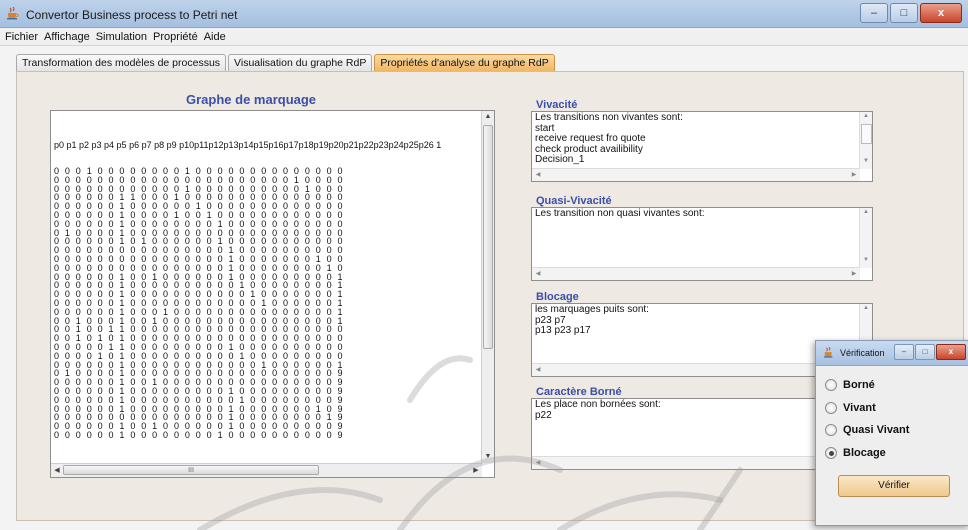 The width and height of the screenshot is (968, 530). Describe the element at coordinates (865, 238) in the screenshot. I see `quasi-vertical-scrollbar: ▲ ▼` at that location.